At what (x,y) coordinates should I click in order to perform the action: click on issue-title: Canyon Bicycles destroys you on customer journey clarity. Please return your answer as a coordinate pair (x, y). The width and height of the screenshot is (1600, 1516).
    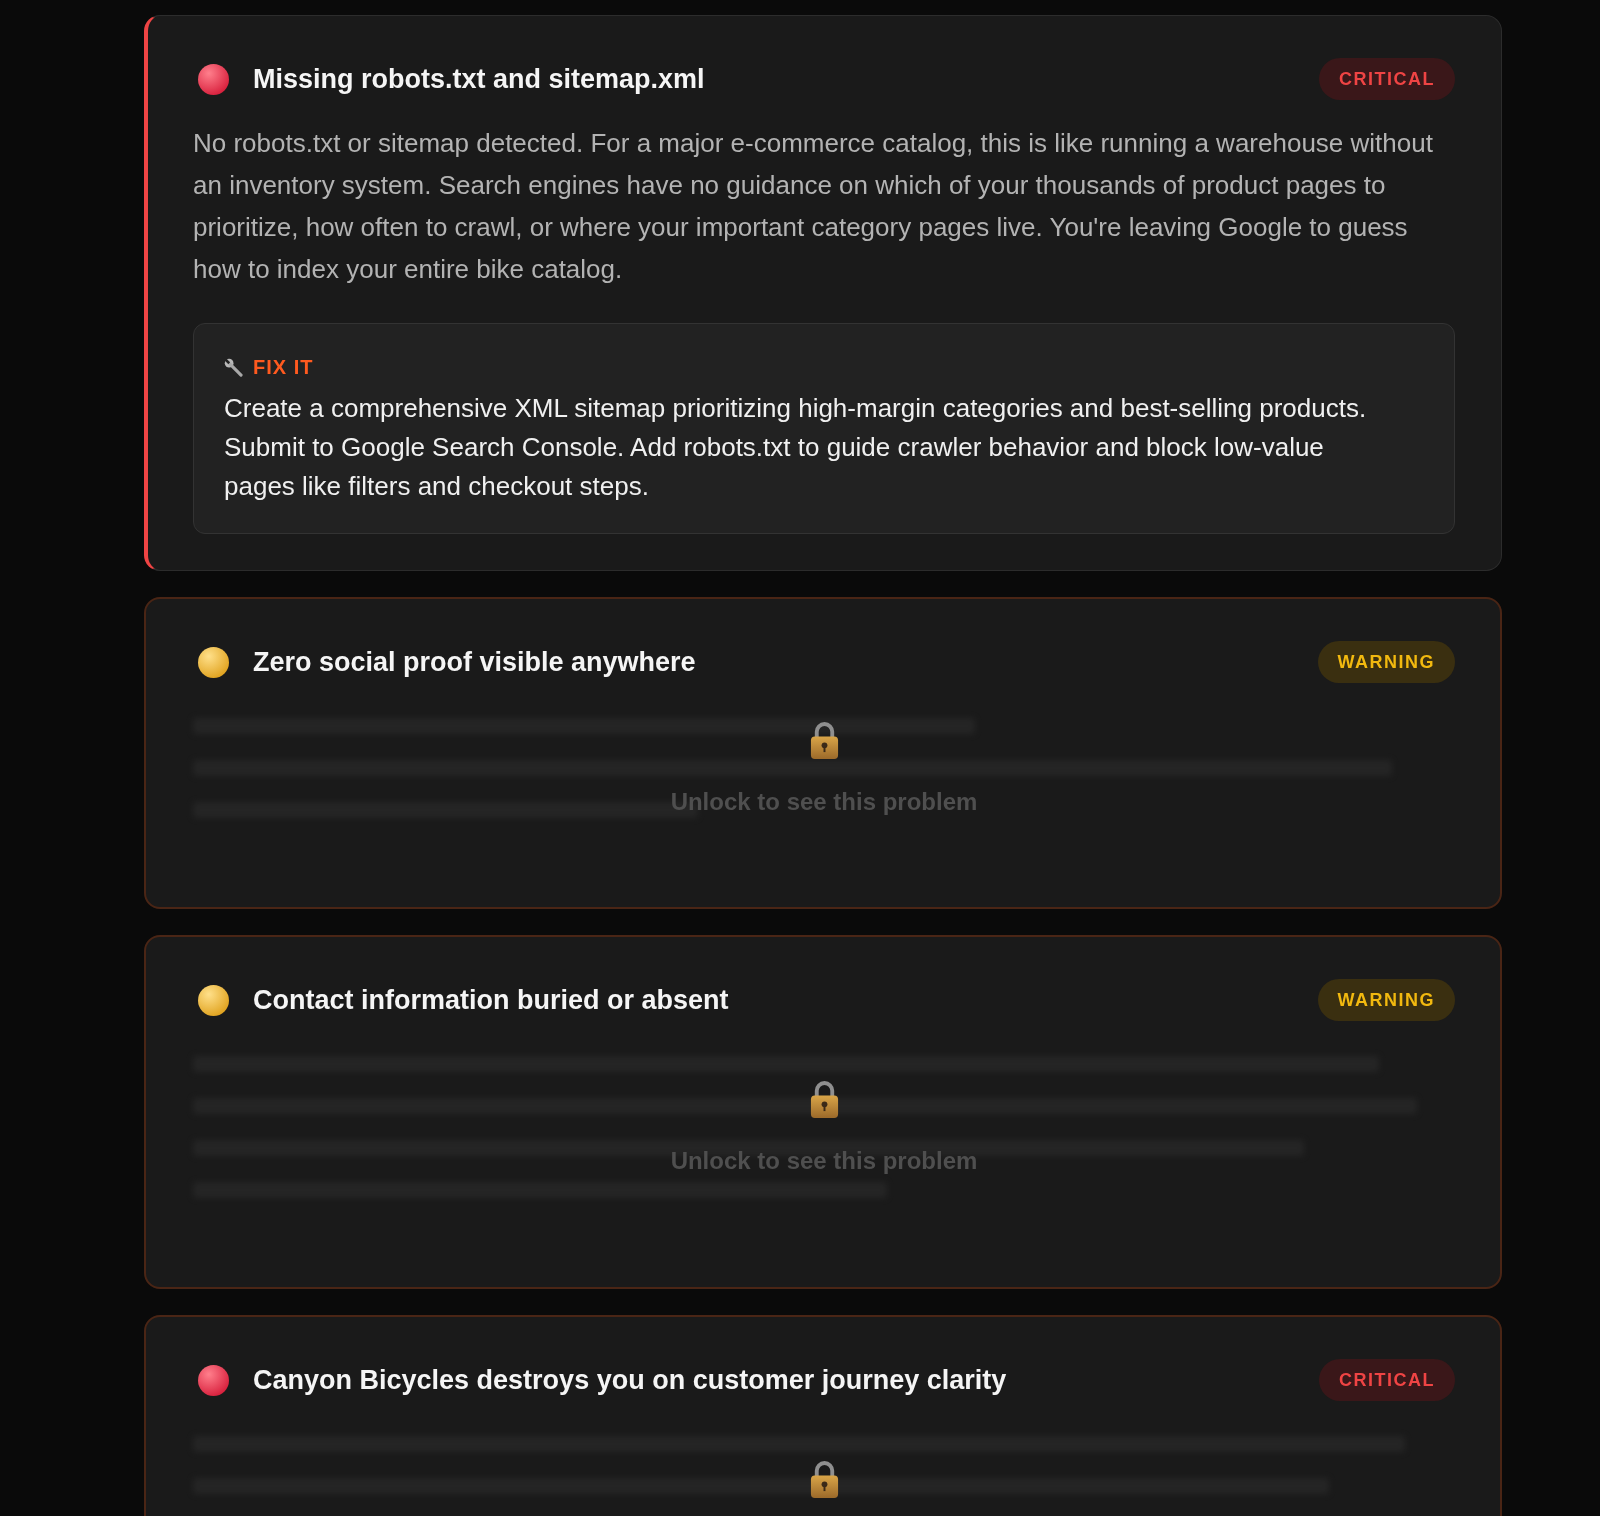
    Looking at the image, I should click on (630, 1380).